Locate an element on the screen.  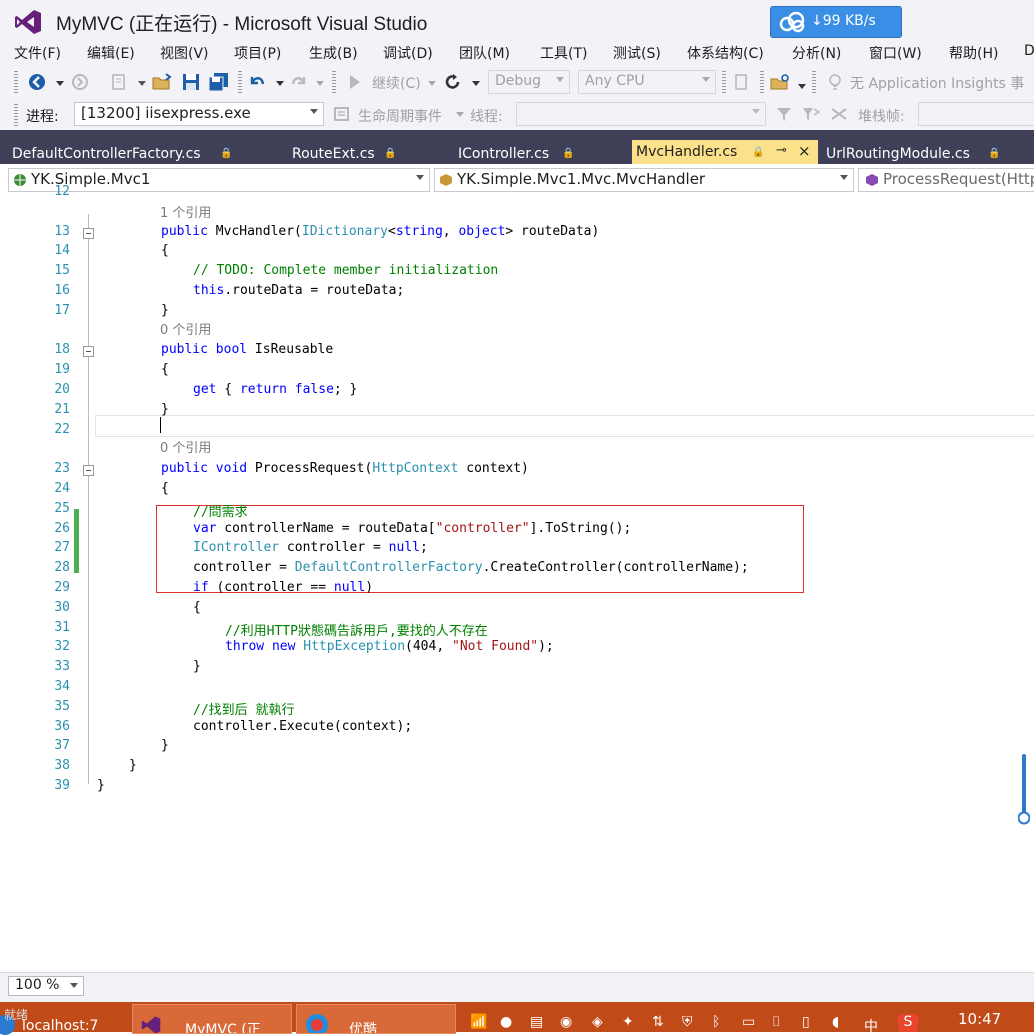
member-select: ProcessRequest(Http is located at coordinates (946, 180).